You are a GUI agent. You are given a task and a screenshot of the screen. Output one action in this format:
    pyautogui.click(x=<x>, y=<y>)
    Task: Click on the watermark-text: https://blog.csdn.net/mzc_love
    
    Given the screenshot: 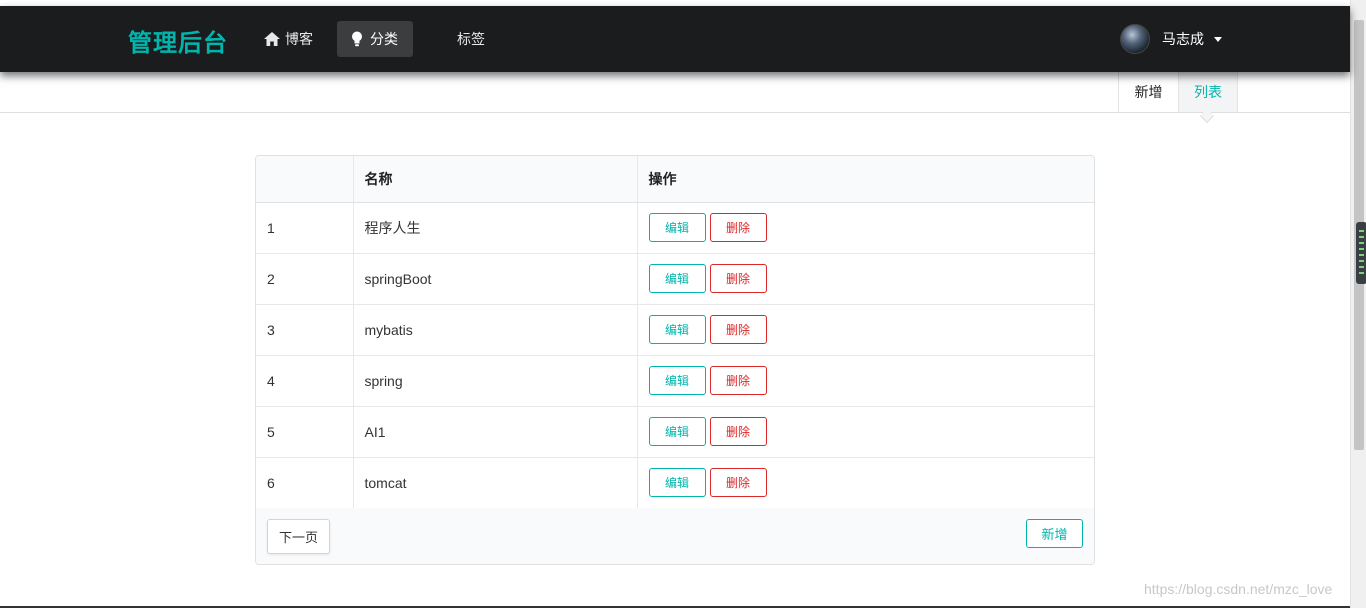 What is the action you would take?
    pyautogui.click(x=1238, y=589)
    